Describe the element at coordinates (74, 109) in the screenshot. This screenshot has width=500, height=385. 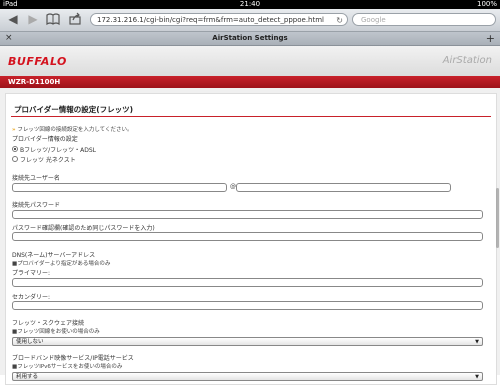
I see `page-title: プロバイダー情報の設定(フレッツ)` at that location.